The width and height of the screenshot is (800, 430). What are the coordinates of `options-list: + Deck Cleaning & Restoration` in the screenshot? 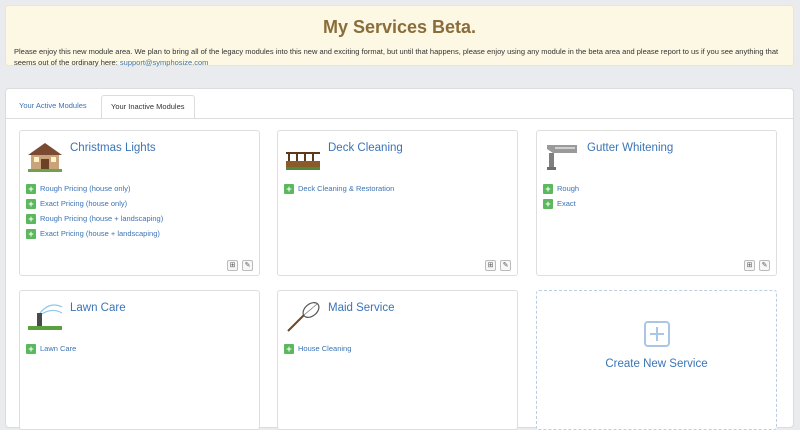 It's located at (339, 188).